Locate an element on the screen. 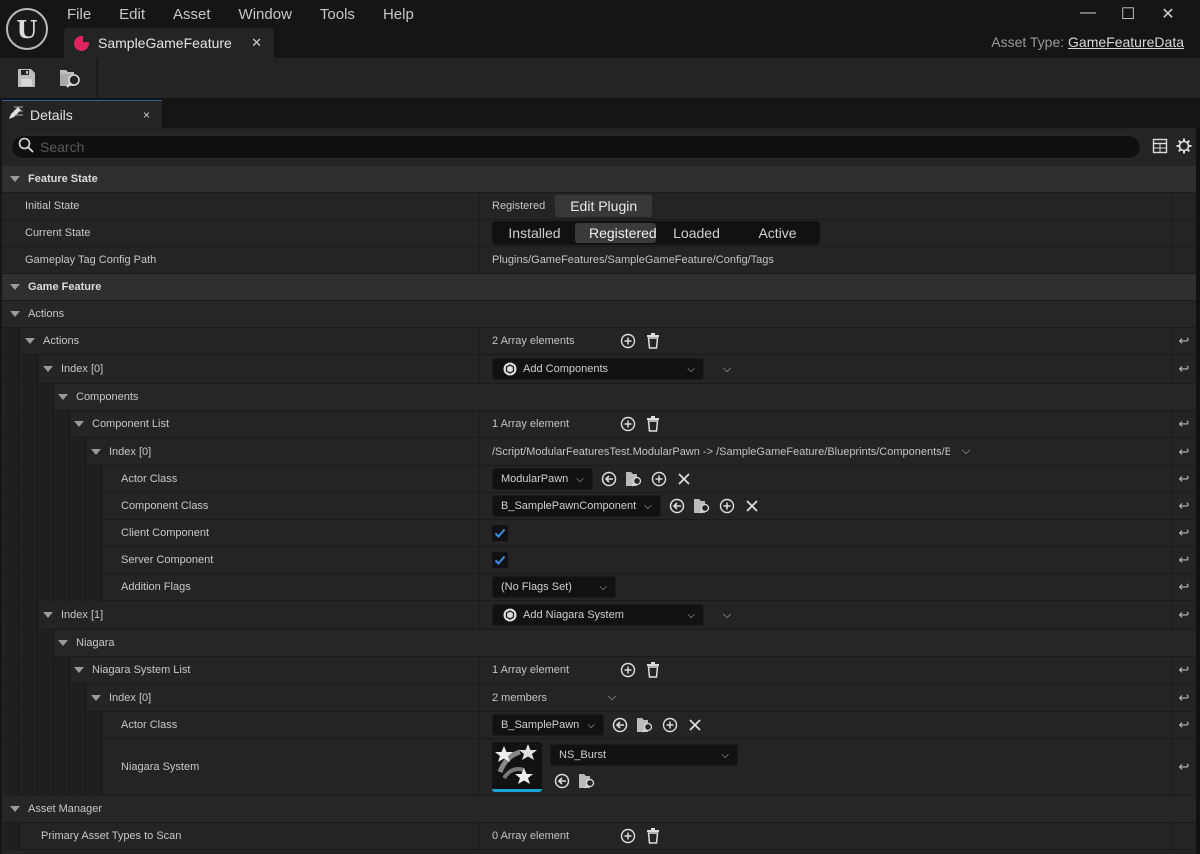 Image resolution: width=1200 pixels, height=854 pixels. details-tab: Details × is located at coordinates (82, 114).